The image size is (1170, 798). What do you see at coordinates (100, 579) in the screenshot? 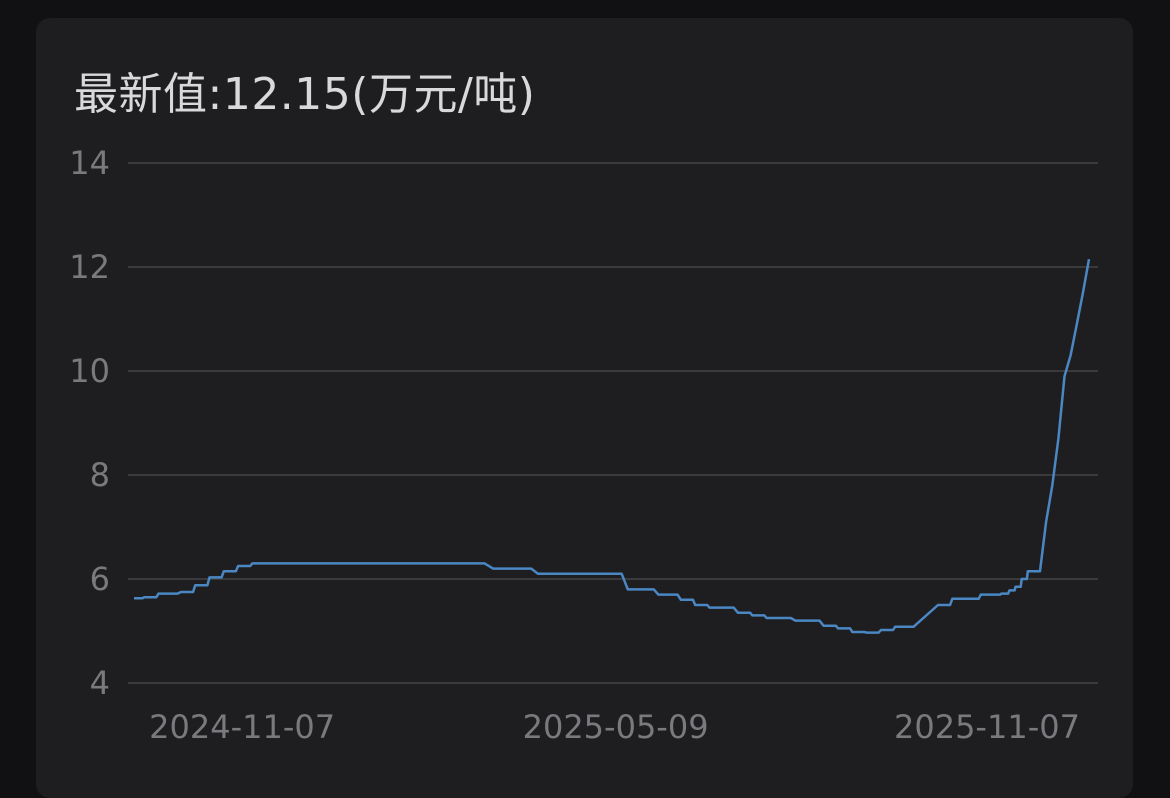
I see `y-tick-label: 6` at bounding box center [100, 579].